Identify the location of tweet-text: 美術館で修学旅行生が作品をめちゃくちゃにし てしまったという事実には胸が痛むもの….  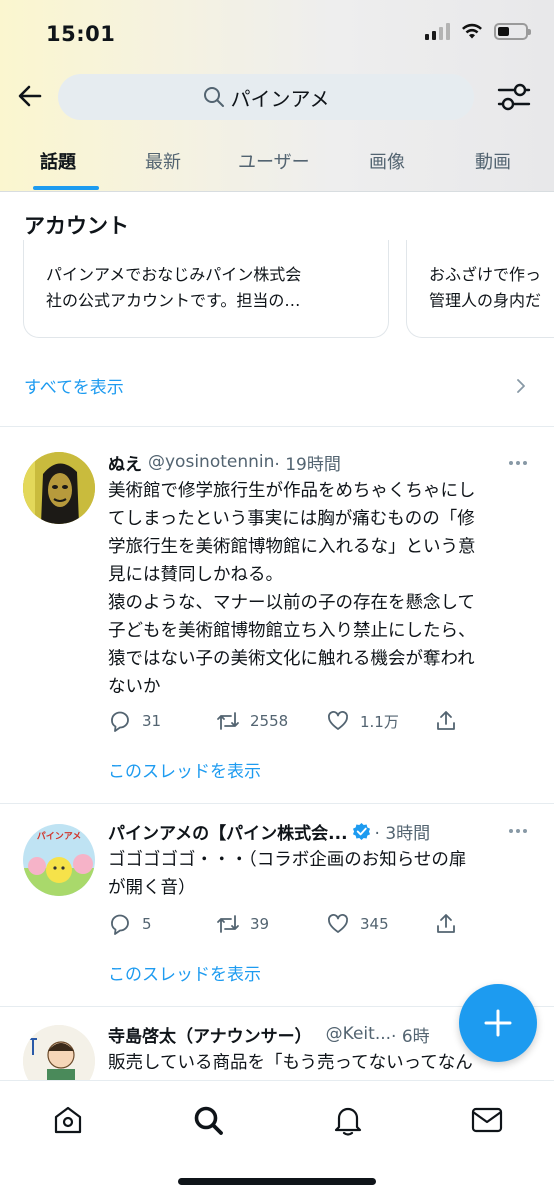
(292, 589).